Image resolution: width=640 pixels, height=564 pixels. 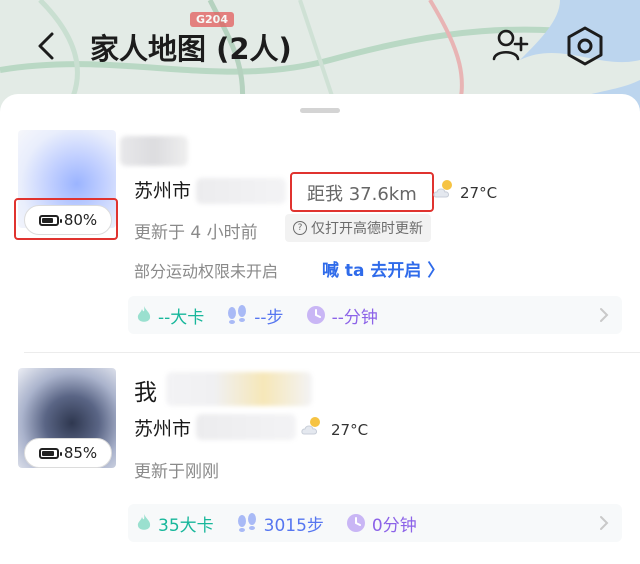 What do you see at coordinates (354, 317) in the screenshot?
I see `minutes-value: --分钟` at bounding box center [354, 317].